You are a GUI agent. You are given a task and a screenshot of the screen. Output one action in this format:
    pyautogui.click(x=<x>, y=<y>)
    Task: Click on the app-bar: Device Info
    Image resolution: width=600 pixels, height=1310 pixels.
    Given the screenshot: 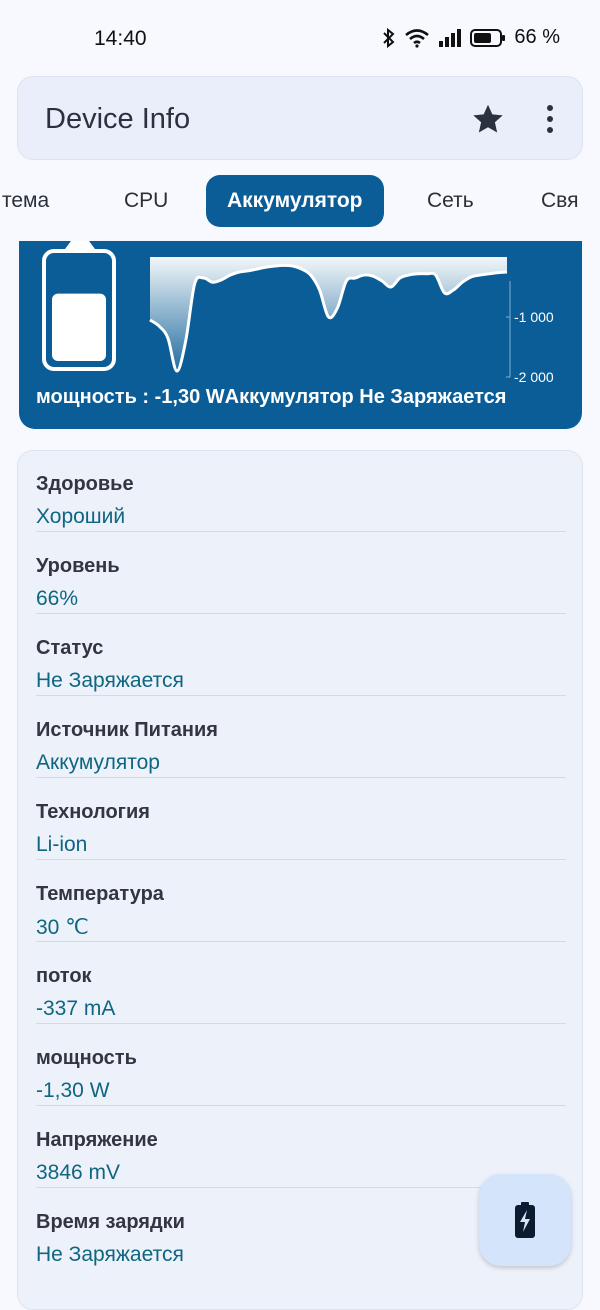 What is the action you would take?
    pyautogui.click(x=300, y=118)
    